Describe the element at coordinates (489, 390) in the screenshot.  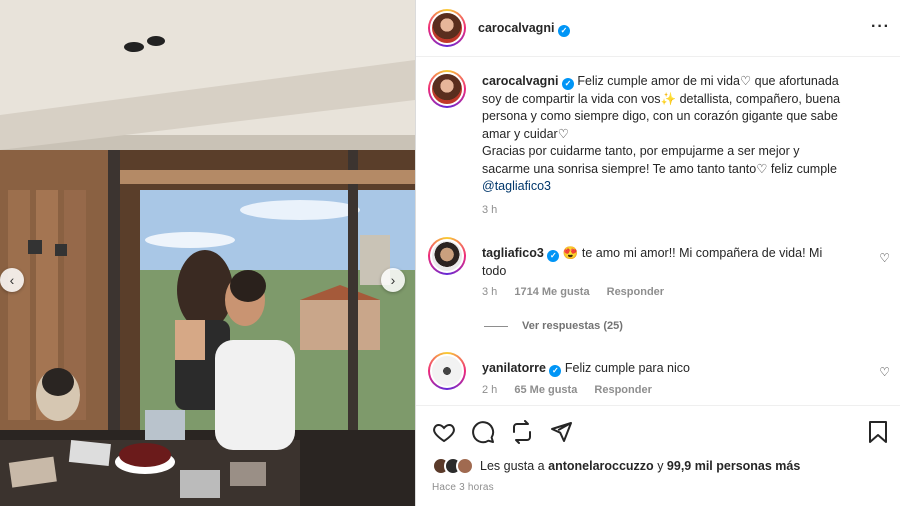
I see `comment-time: 2 h` at that location.